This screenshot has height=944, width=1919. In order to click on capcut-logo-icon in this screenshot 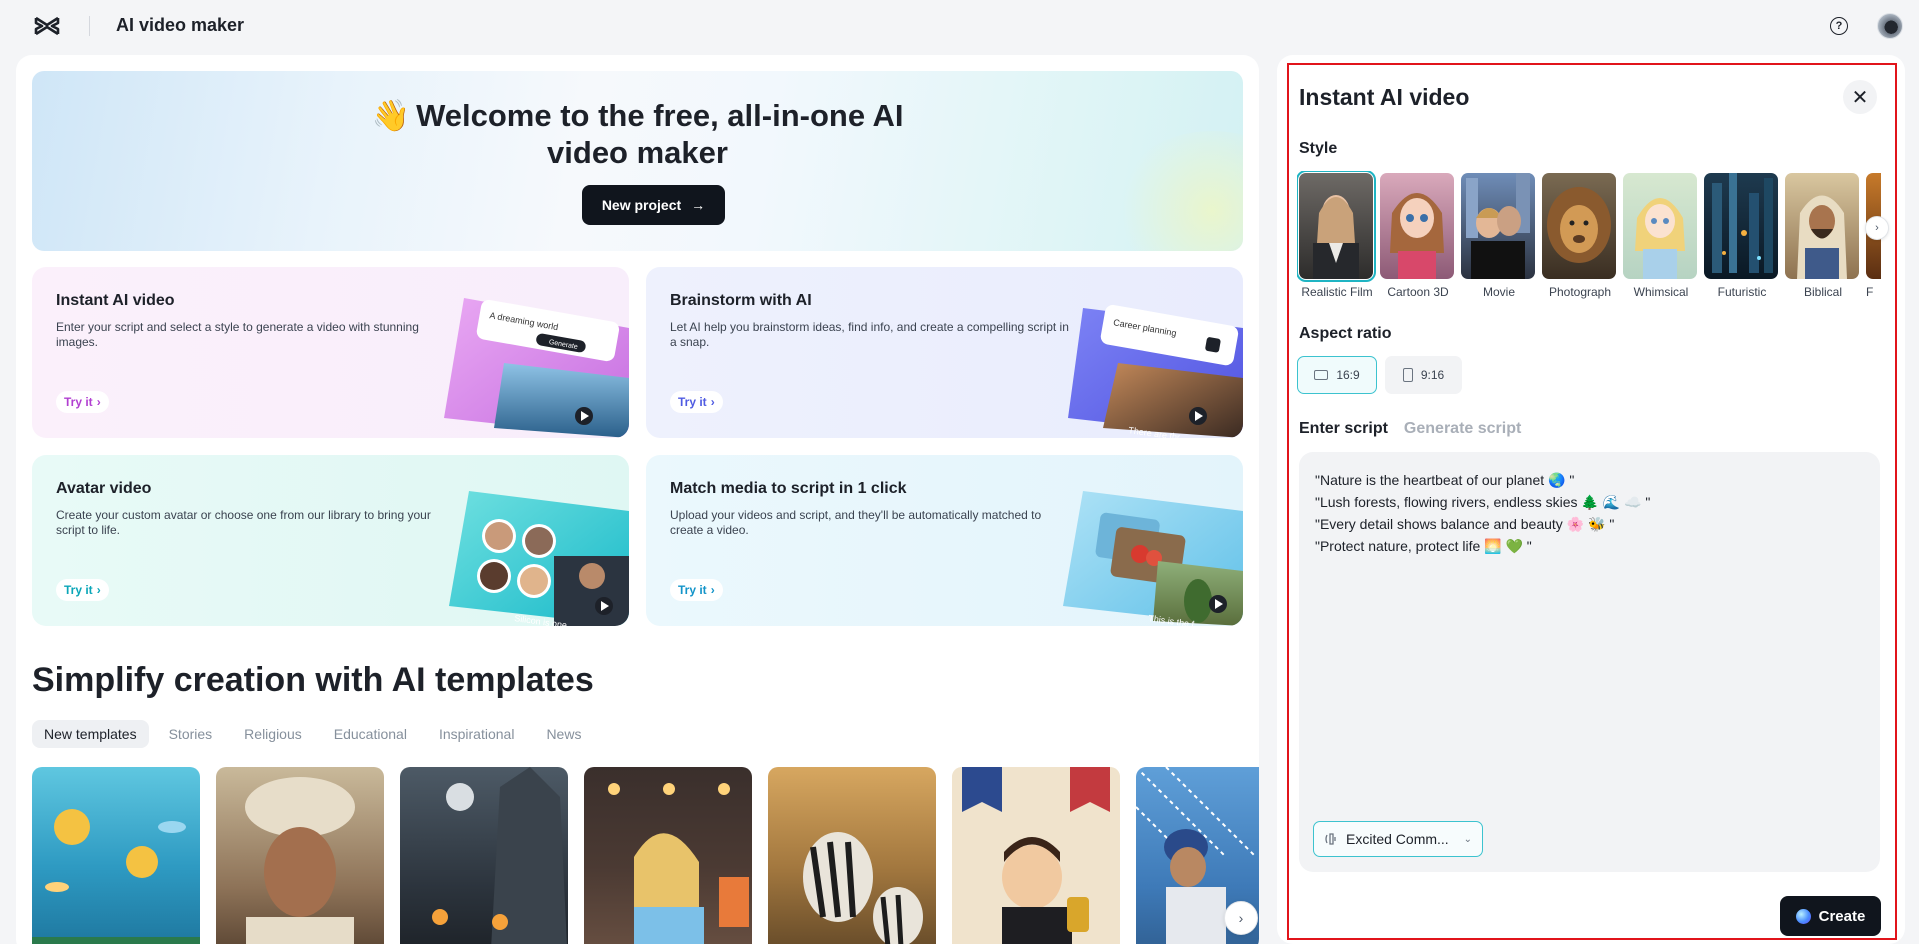, I will do `click(47, 26)`.